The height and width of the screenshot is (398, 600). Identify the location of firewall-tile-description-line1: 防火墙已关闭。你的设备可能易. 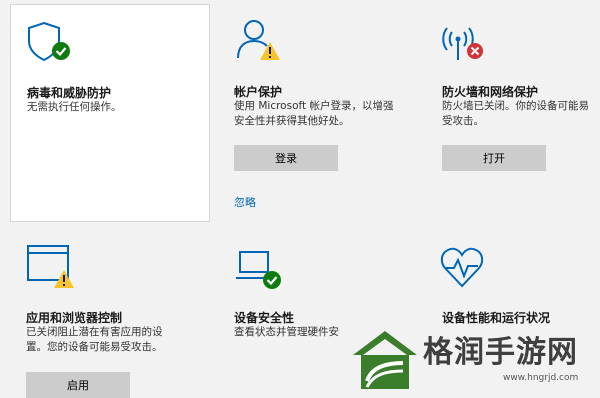
(515, 106).